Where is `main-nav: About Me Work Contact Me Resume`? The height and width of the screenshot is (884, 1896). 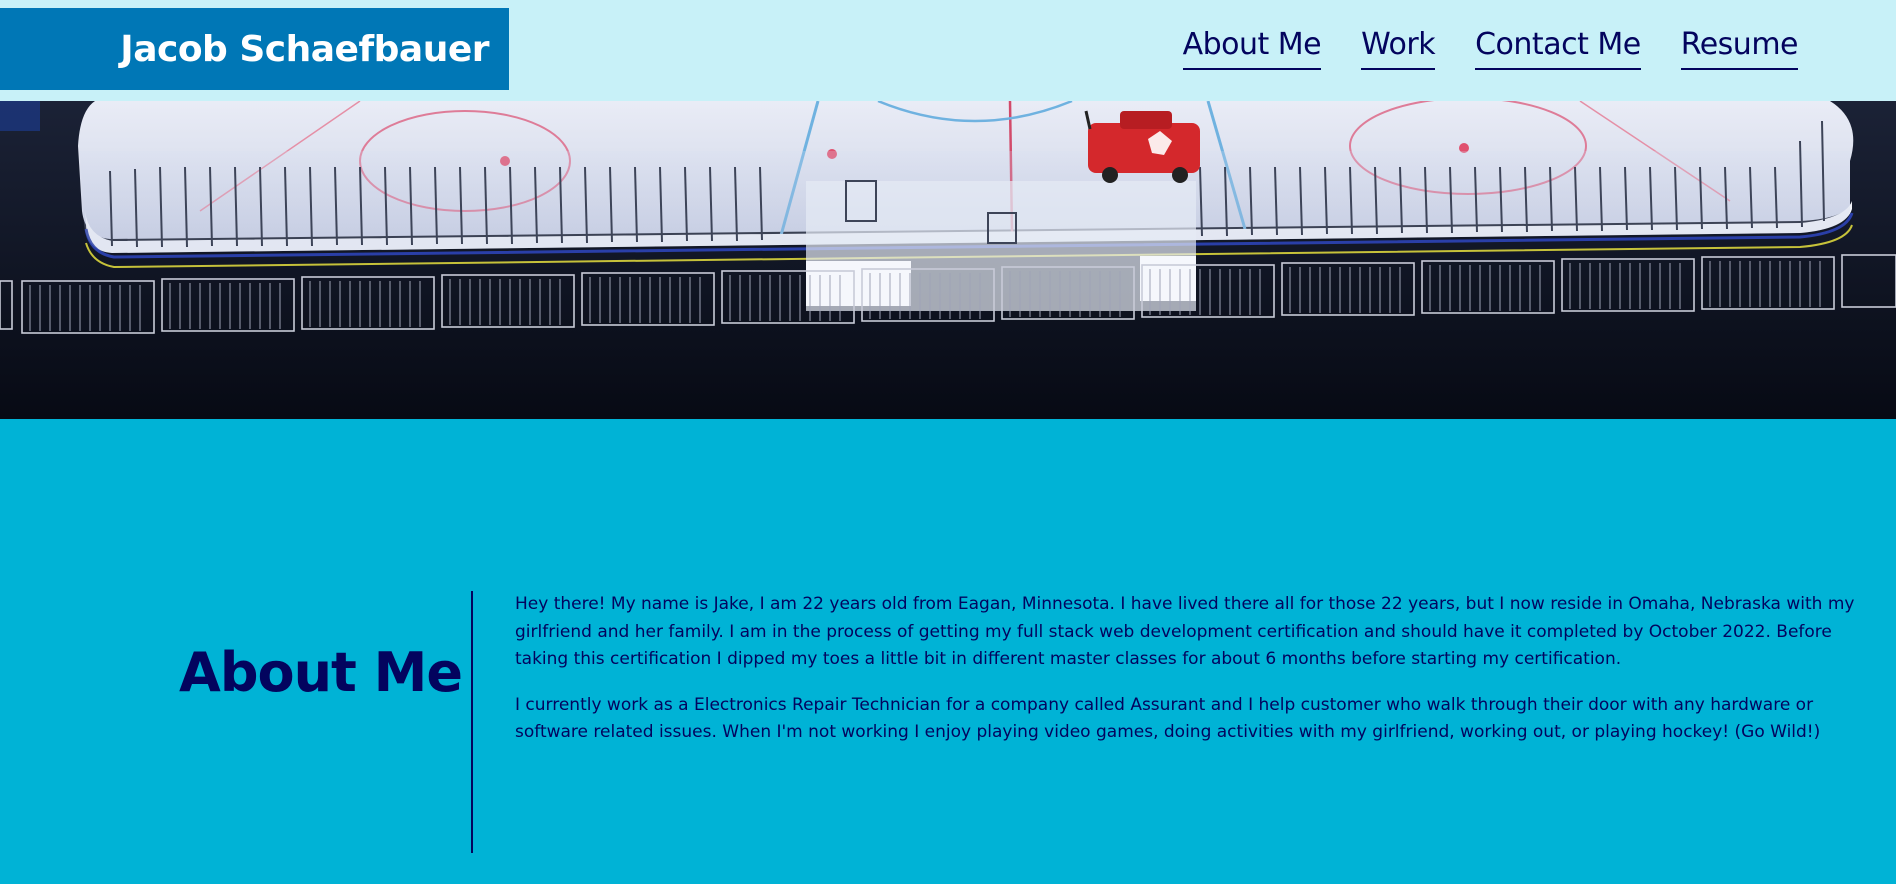 main-nav: About Me Work Contact Me Resume is located at coordinates (1490, 48).